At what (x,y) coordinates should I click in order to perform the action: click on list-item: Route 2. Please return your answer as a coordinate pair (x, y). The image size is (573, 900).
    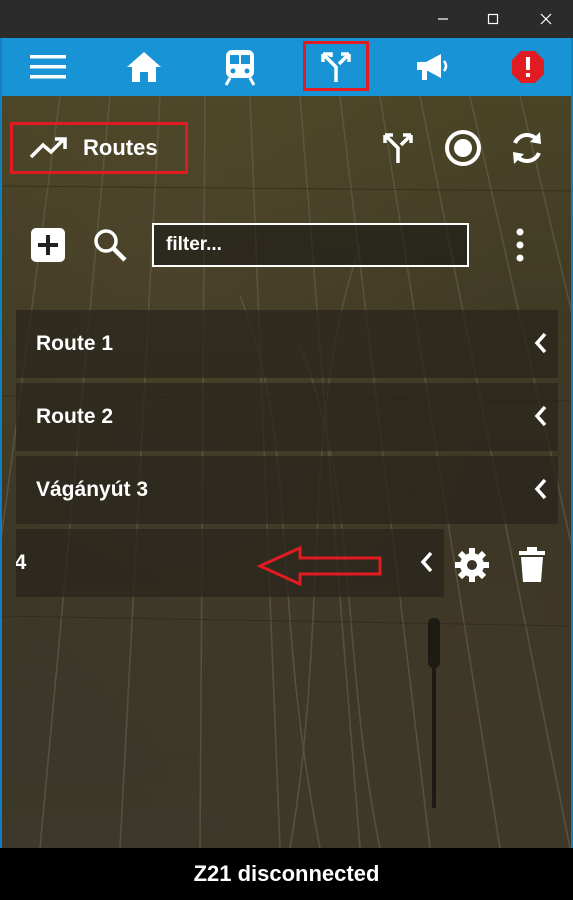
    Looking at the image, I should click on (287, 417).